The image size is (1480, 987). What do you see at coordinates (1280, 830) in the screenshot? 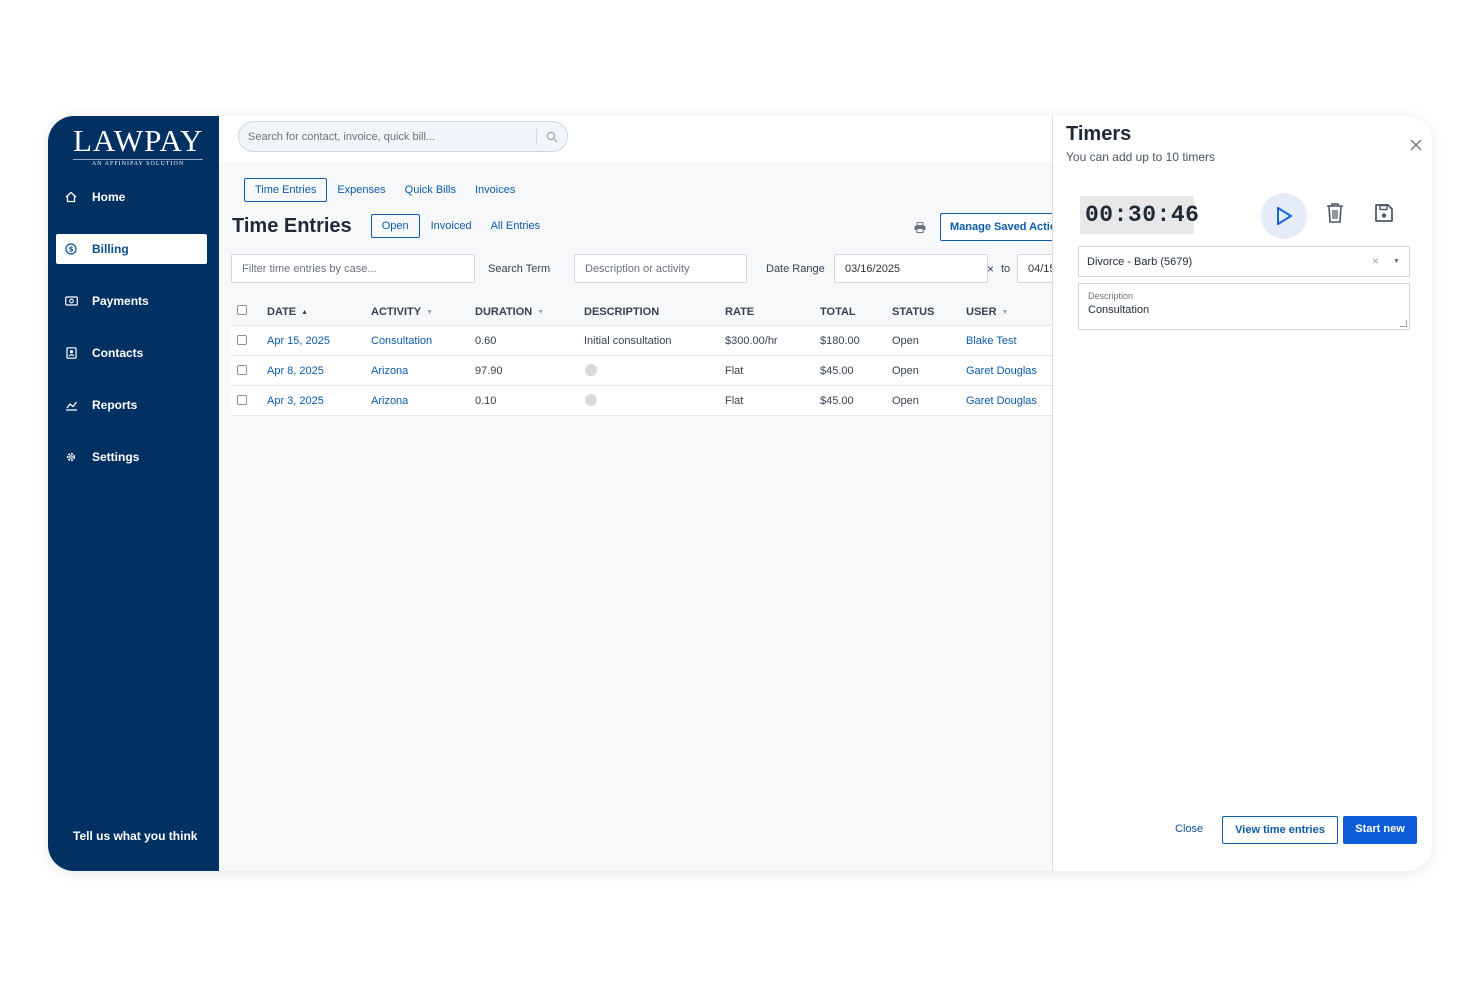
I see `view-time-entries-button: View time entries` at bounding box center [1280, 830].